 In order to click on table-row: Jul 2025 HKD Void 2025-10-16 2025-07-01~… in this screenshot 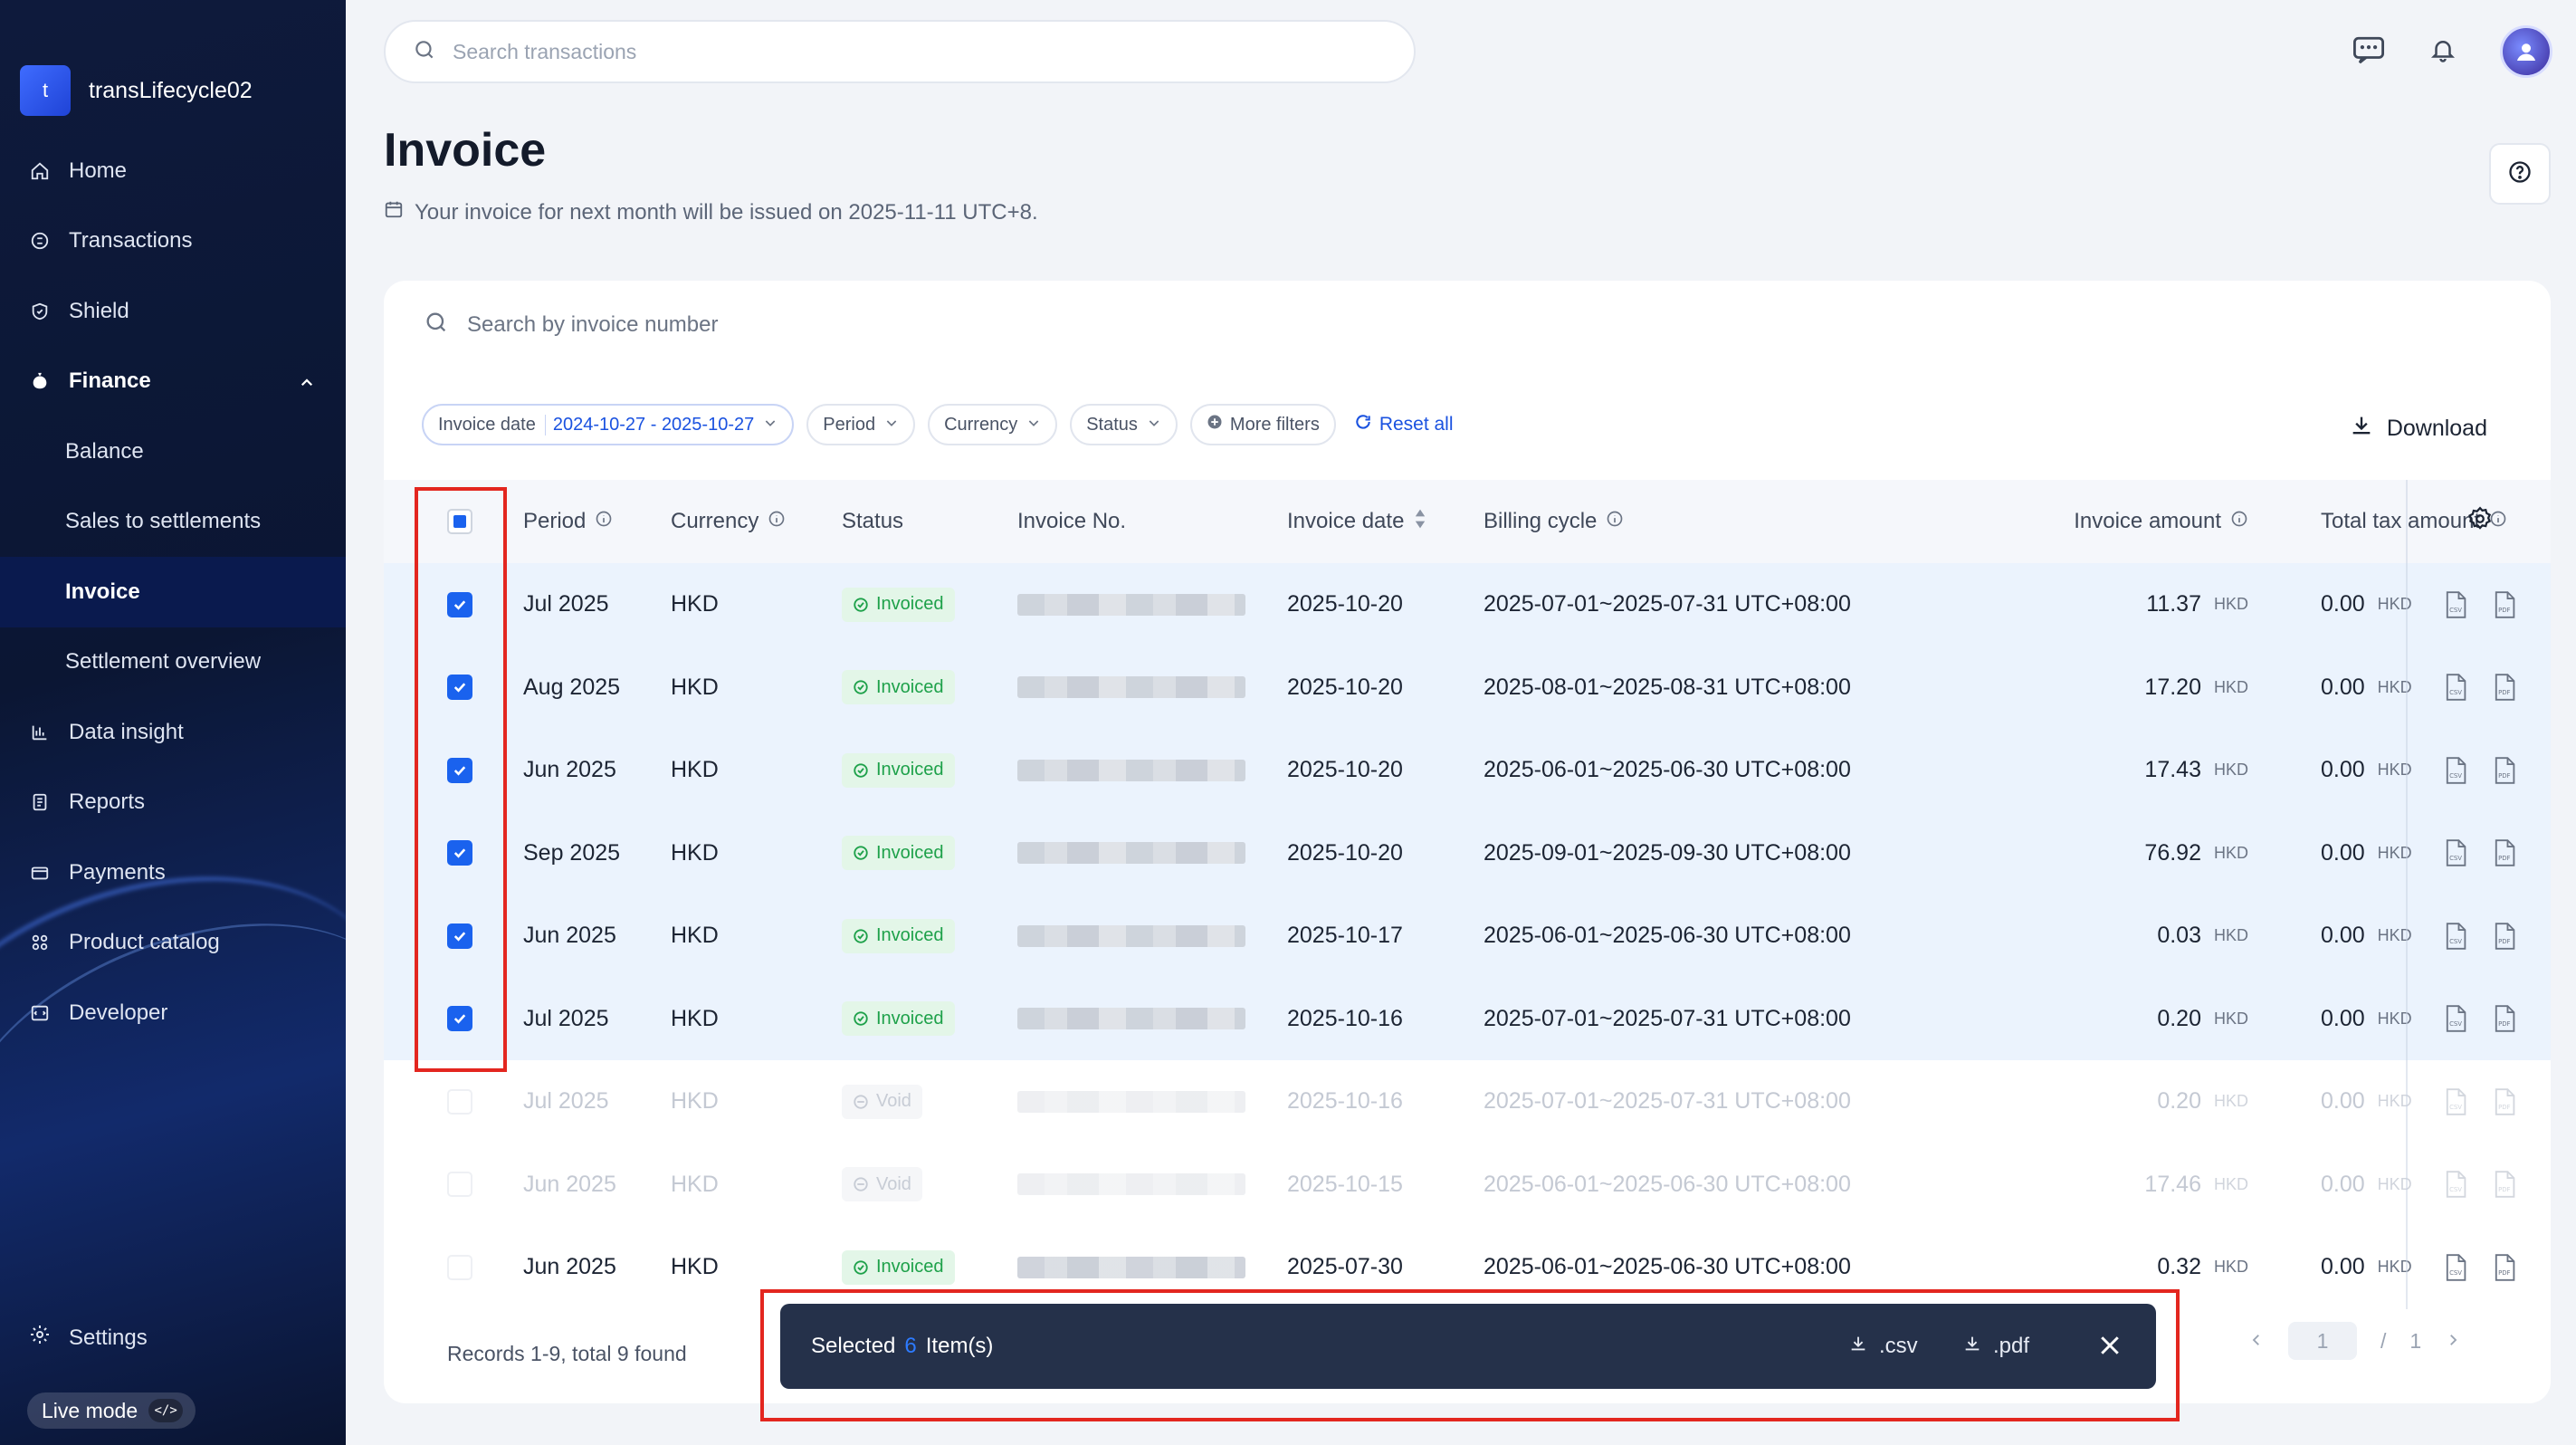, I will do `click(1467, 1102)`.